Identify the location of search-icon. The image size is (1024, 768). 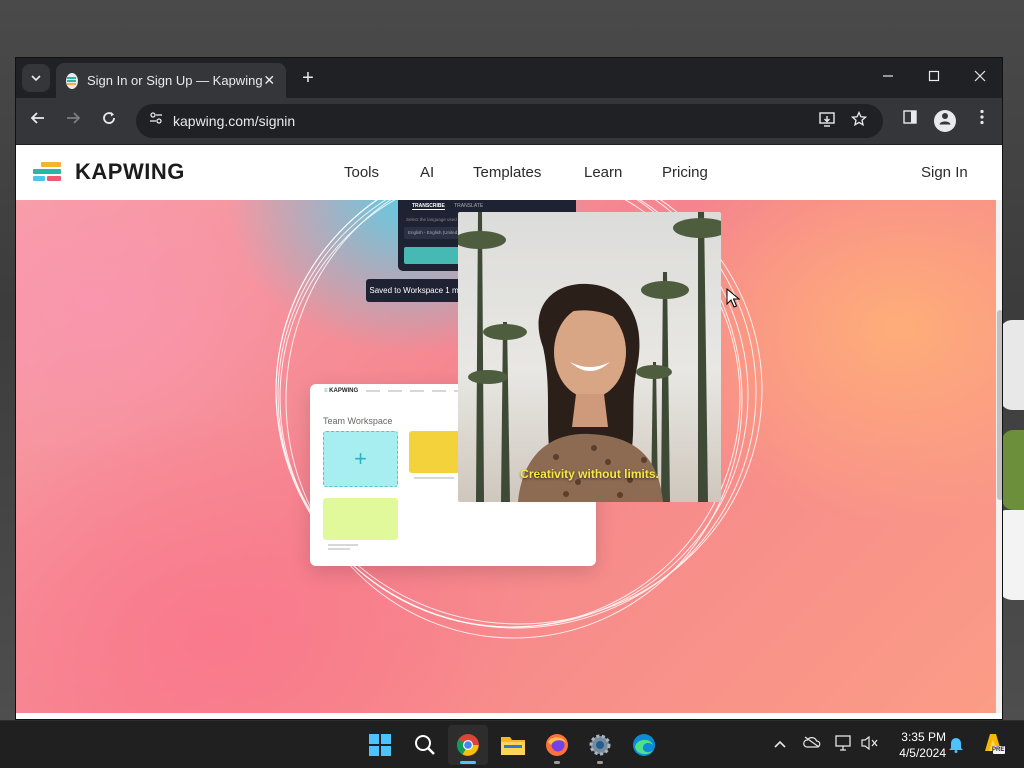
(425, 745).